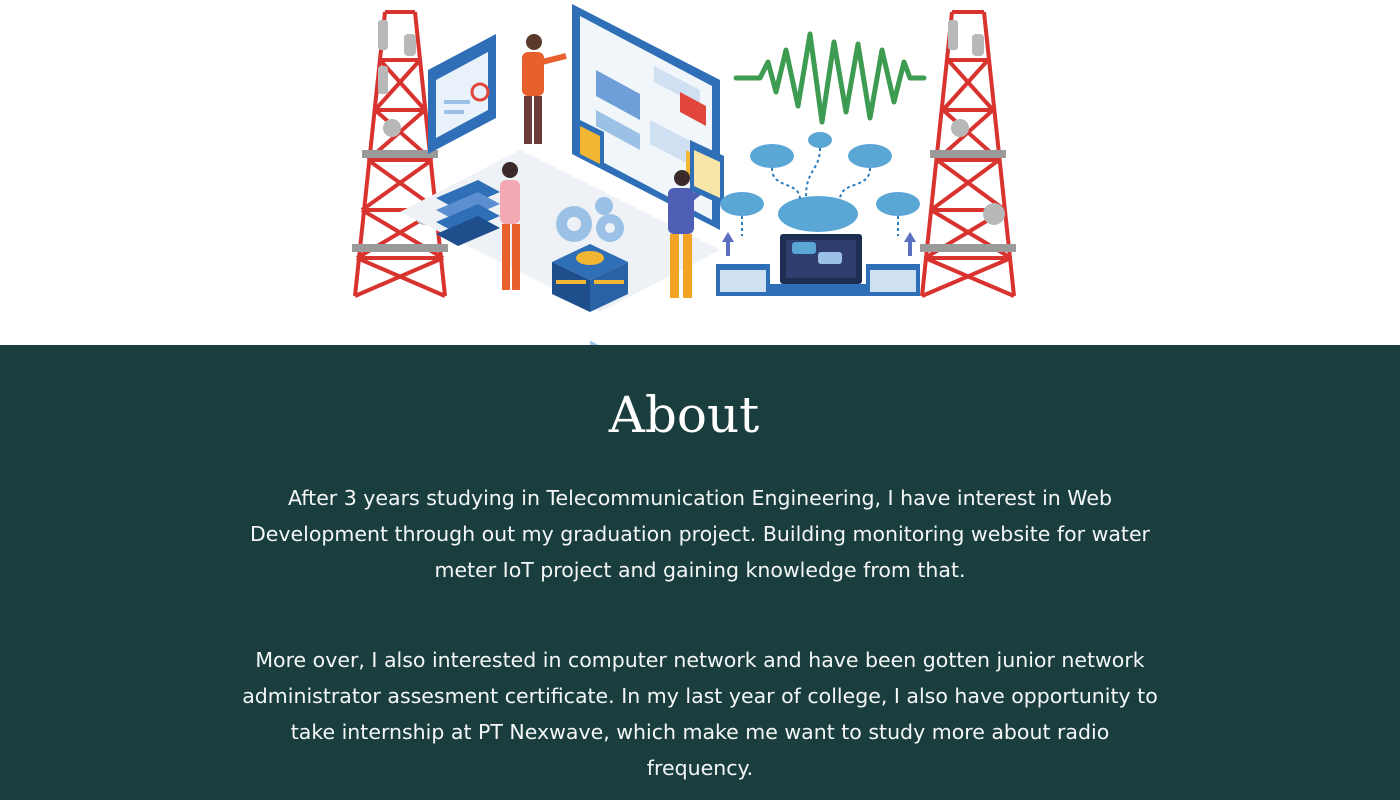  Describe the element at coordinates (684, 415) in the screenshot. I see `about-heading: About` at that location.